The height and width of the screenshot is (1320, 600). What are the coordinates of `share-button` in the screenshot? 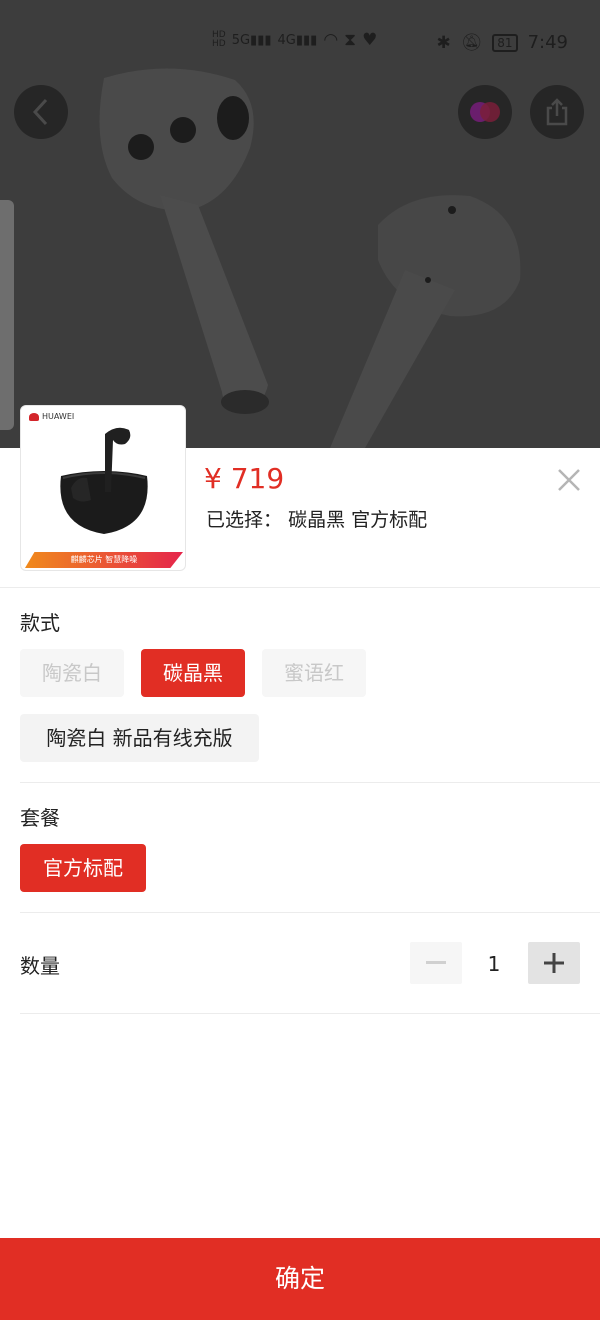 It's located at (557, 112).